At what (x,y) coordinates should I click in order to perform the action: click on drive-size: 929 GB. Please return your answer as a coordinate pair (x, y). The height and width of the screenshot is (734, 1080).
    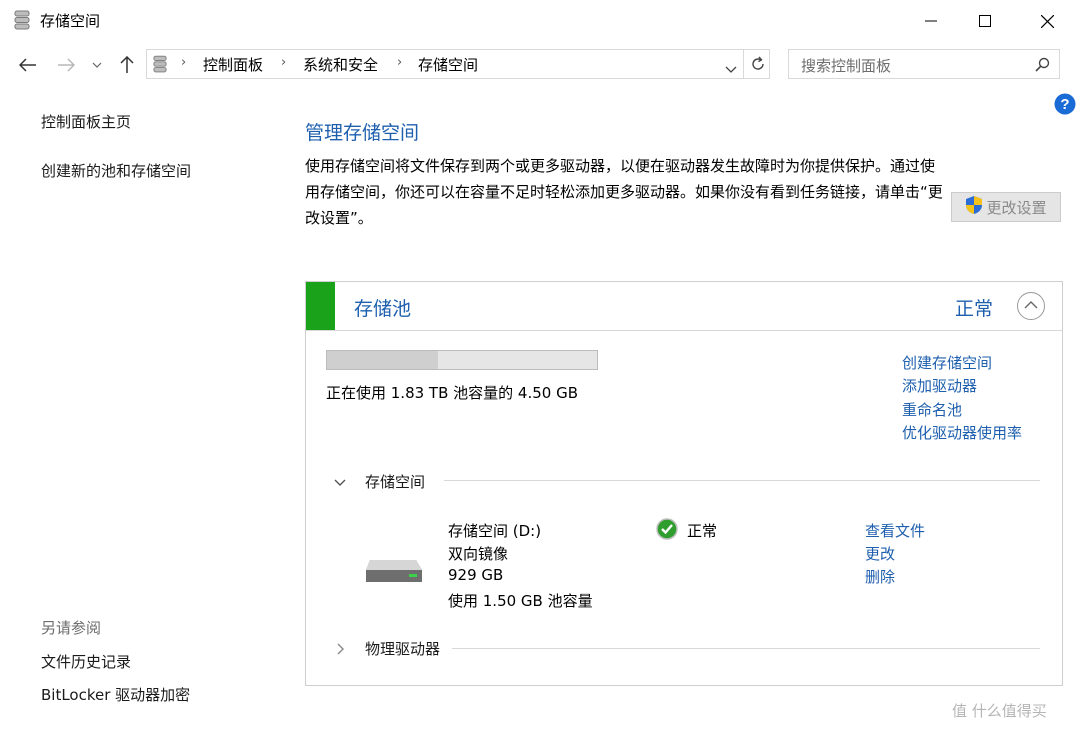
    Looking at the image, I should click on (476, 575).